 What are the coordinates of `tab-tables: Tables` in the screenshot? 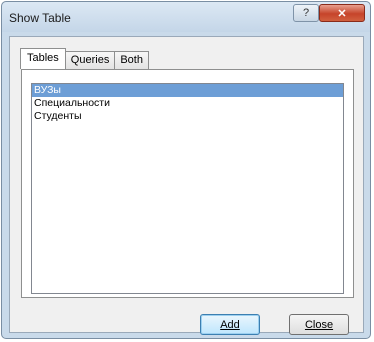 It's located at (43, 58).